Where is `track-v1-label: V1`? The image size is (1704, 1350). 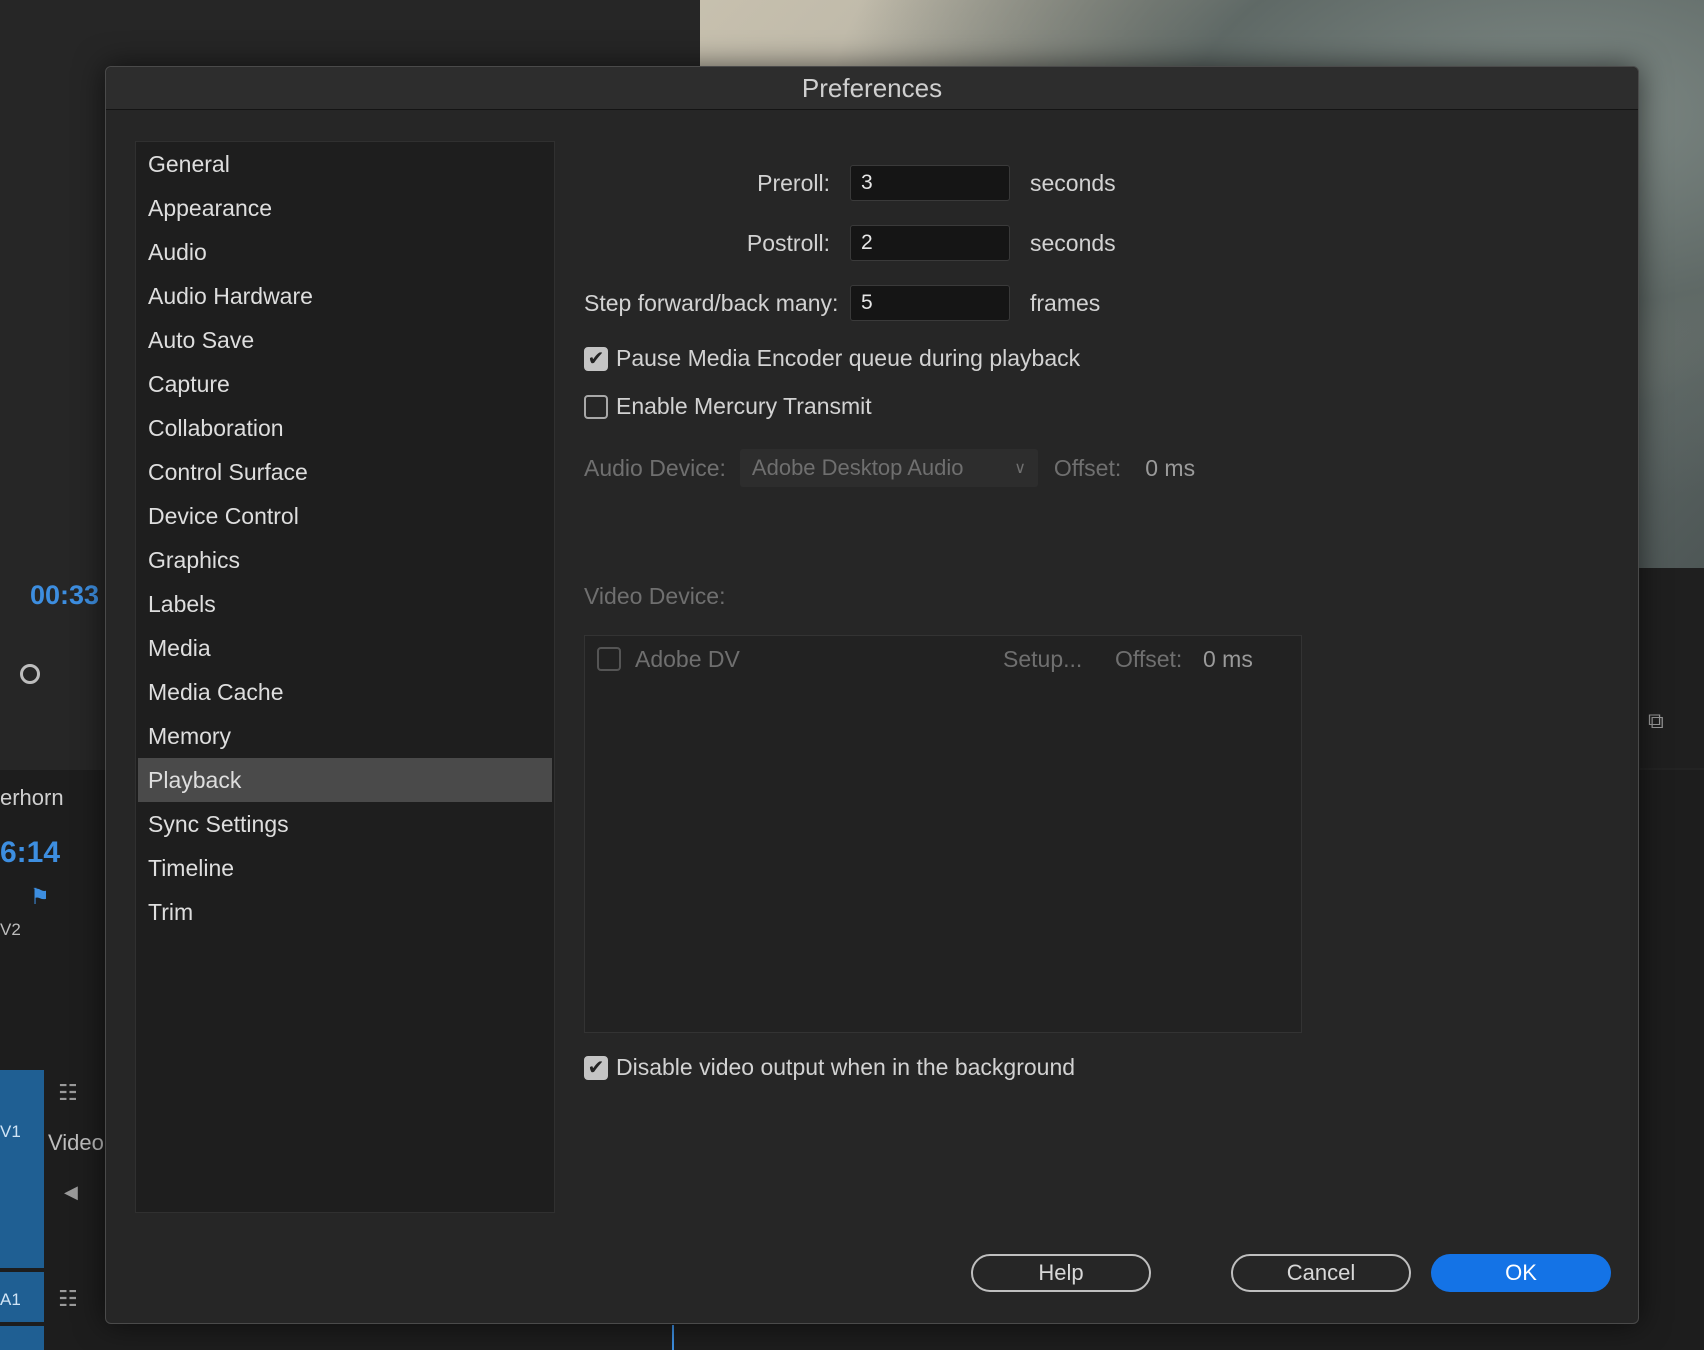
track-v1-label: V1 is located at coordinates (10, 1131).